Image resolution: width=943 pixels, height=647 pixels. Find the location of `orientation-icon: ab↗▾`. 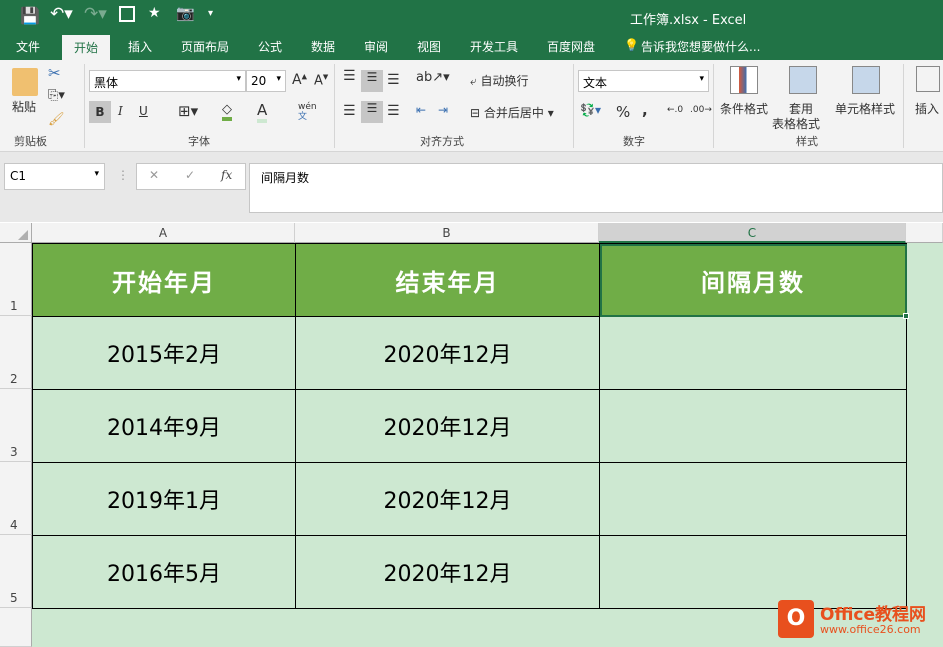

orientation-icon: ab↗▾ is located at coordinates (433, 77).